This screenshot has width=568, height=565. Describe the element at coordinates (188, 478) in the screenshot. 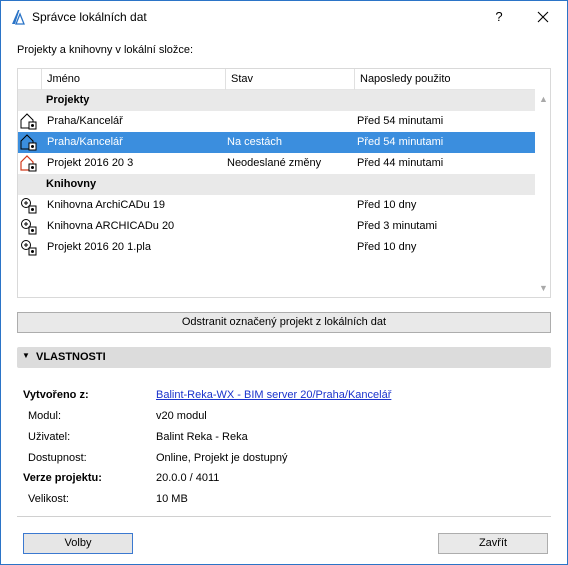

I see `version-value: 20.0.0 / 4011` at that location.